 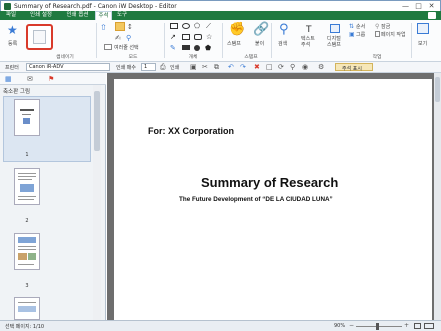 I want to click on zoom-out-icon: −, so click(x=351, y=325).